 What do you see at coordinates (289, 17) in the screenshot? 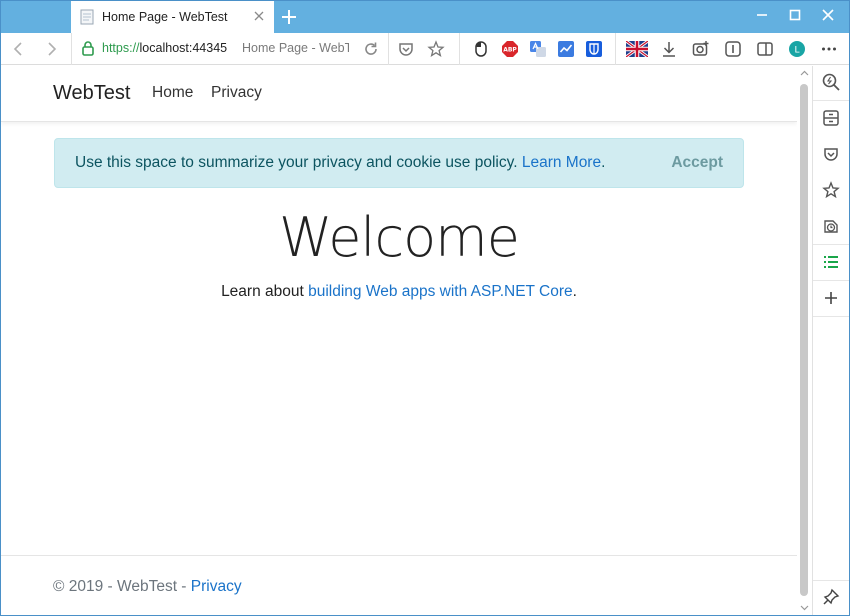
I see `new-tab-icon` at bounding box center [289, 17].